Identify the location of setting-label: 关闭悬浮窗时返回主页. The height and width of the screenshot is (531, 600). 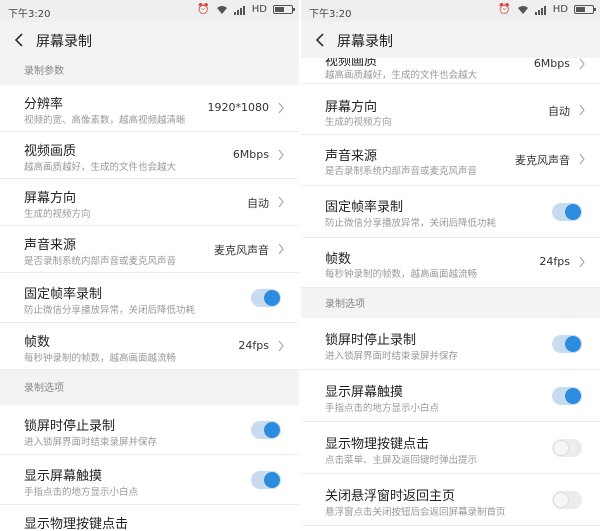
(390, 496).